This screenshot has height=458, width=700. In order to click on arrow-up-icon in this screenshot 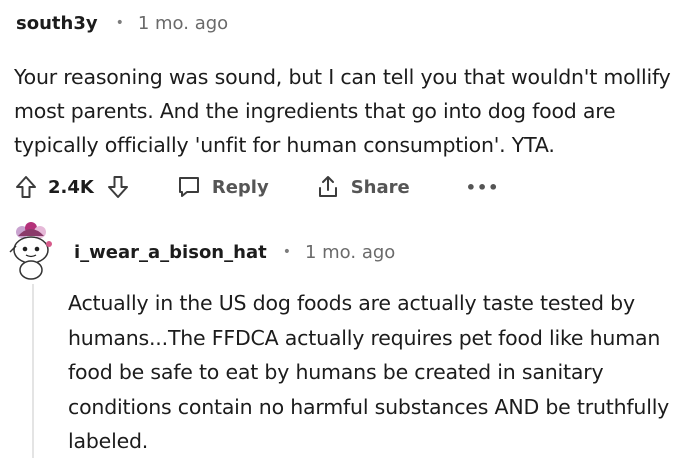, I will do `click(26, 187)`.